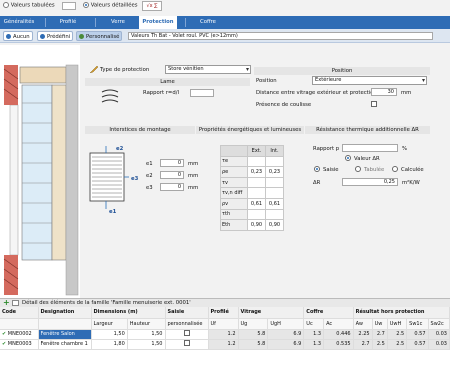 Image resolution: width=450 pixels, height=367 pixels. Describe the element at coordinates (109, 334) in the screenshot. I see `row-largeur: 1,50` at that location.